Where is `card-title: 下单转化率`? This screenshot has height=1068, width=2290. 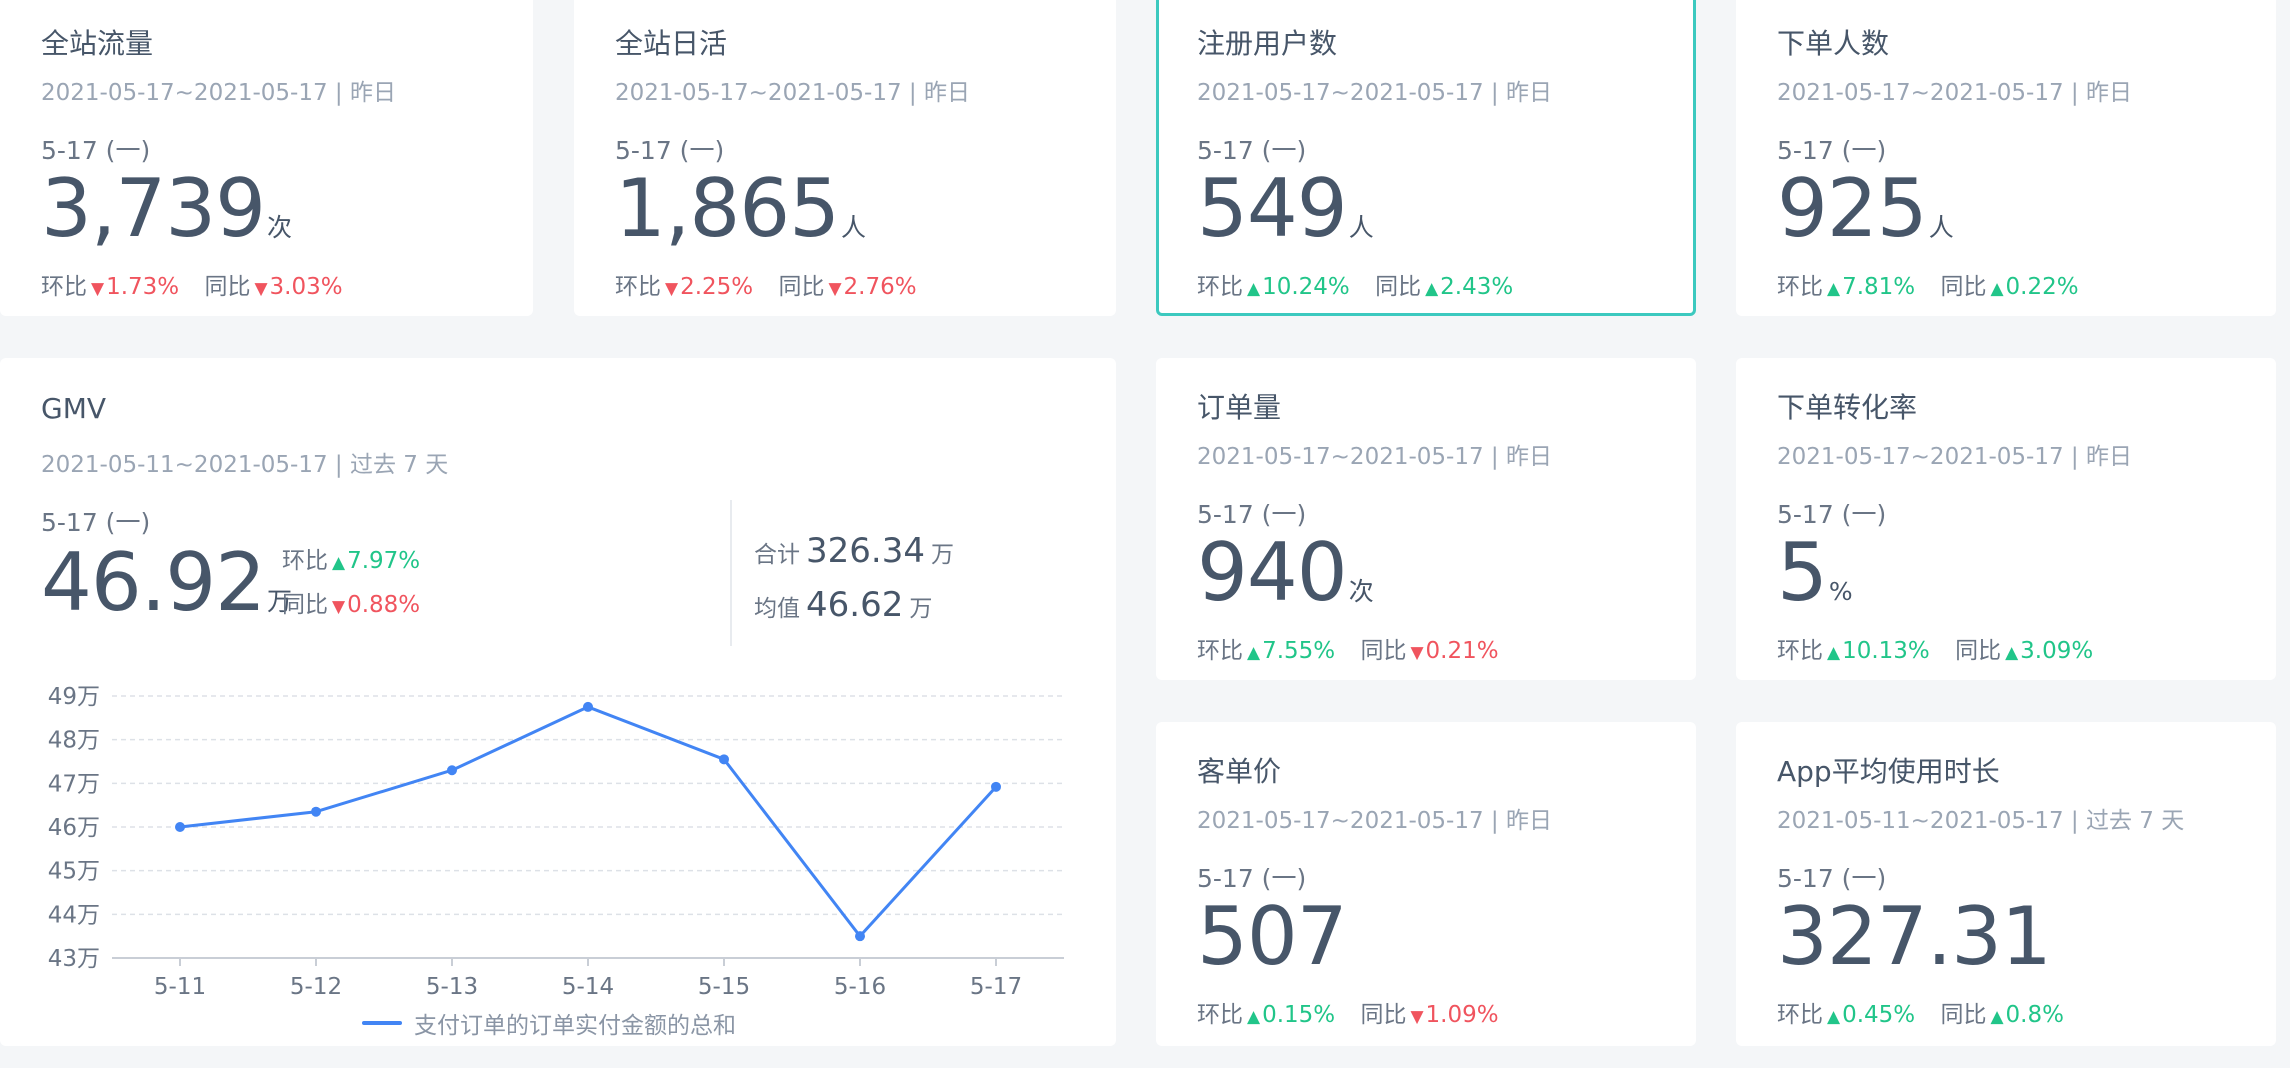 card-title: 下单转化率 is located at coordinates (1847, 407).